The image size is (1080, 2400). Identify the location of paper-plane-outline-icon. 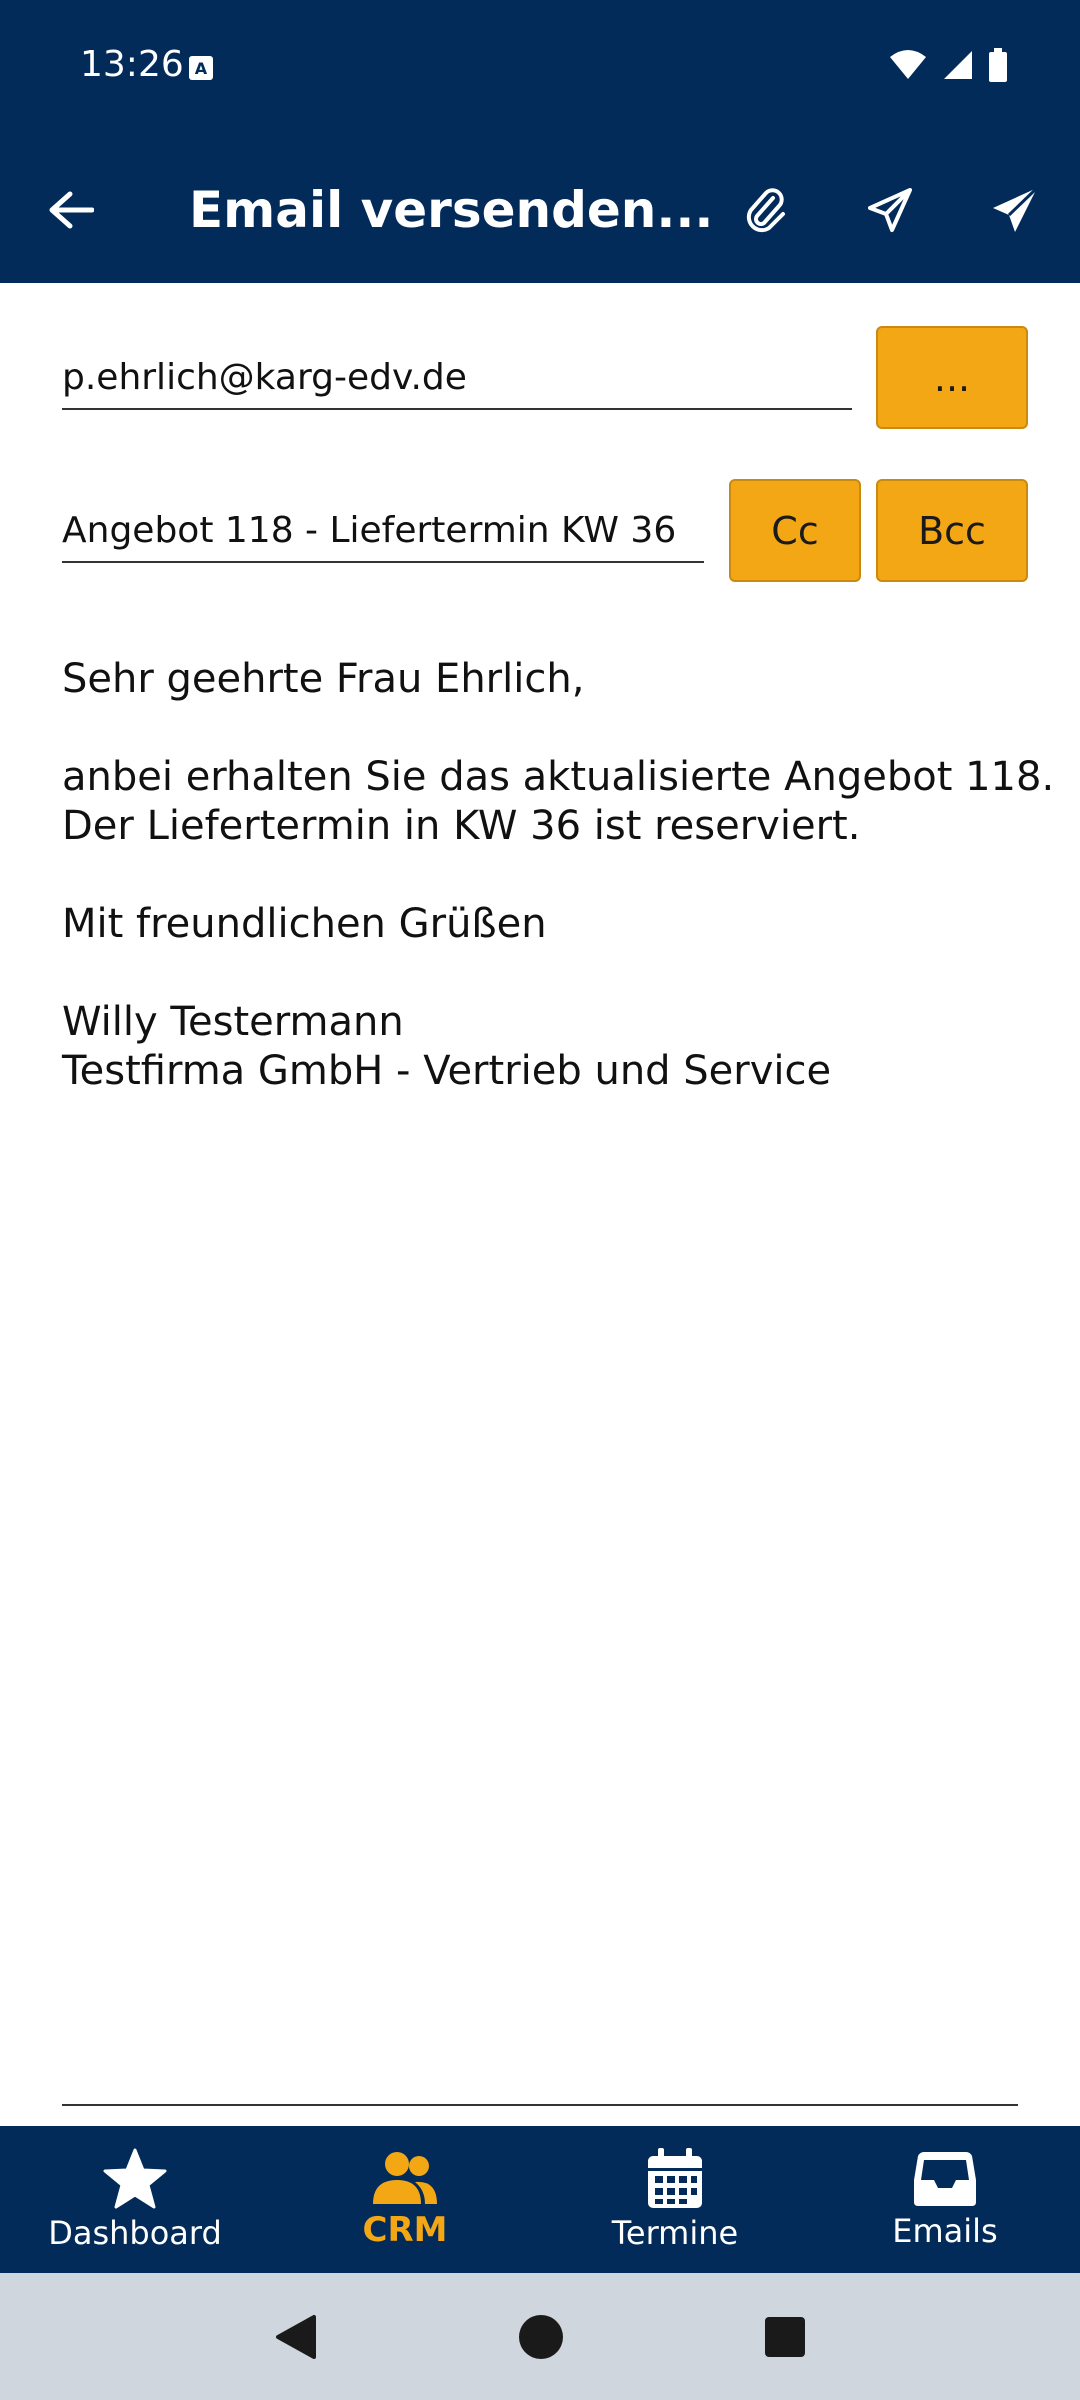
(890, 210).